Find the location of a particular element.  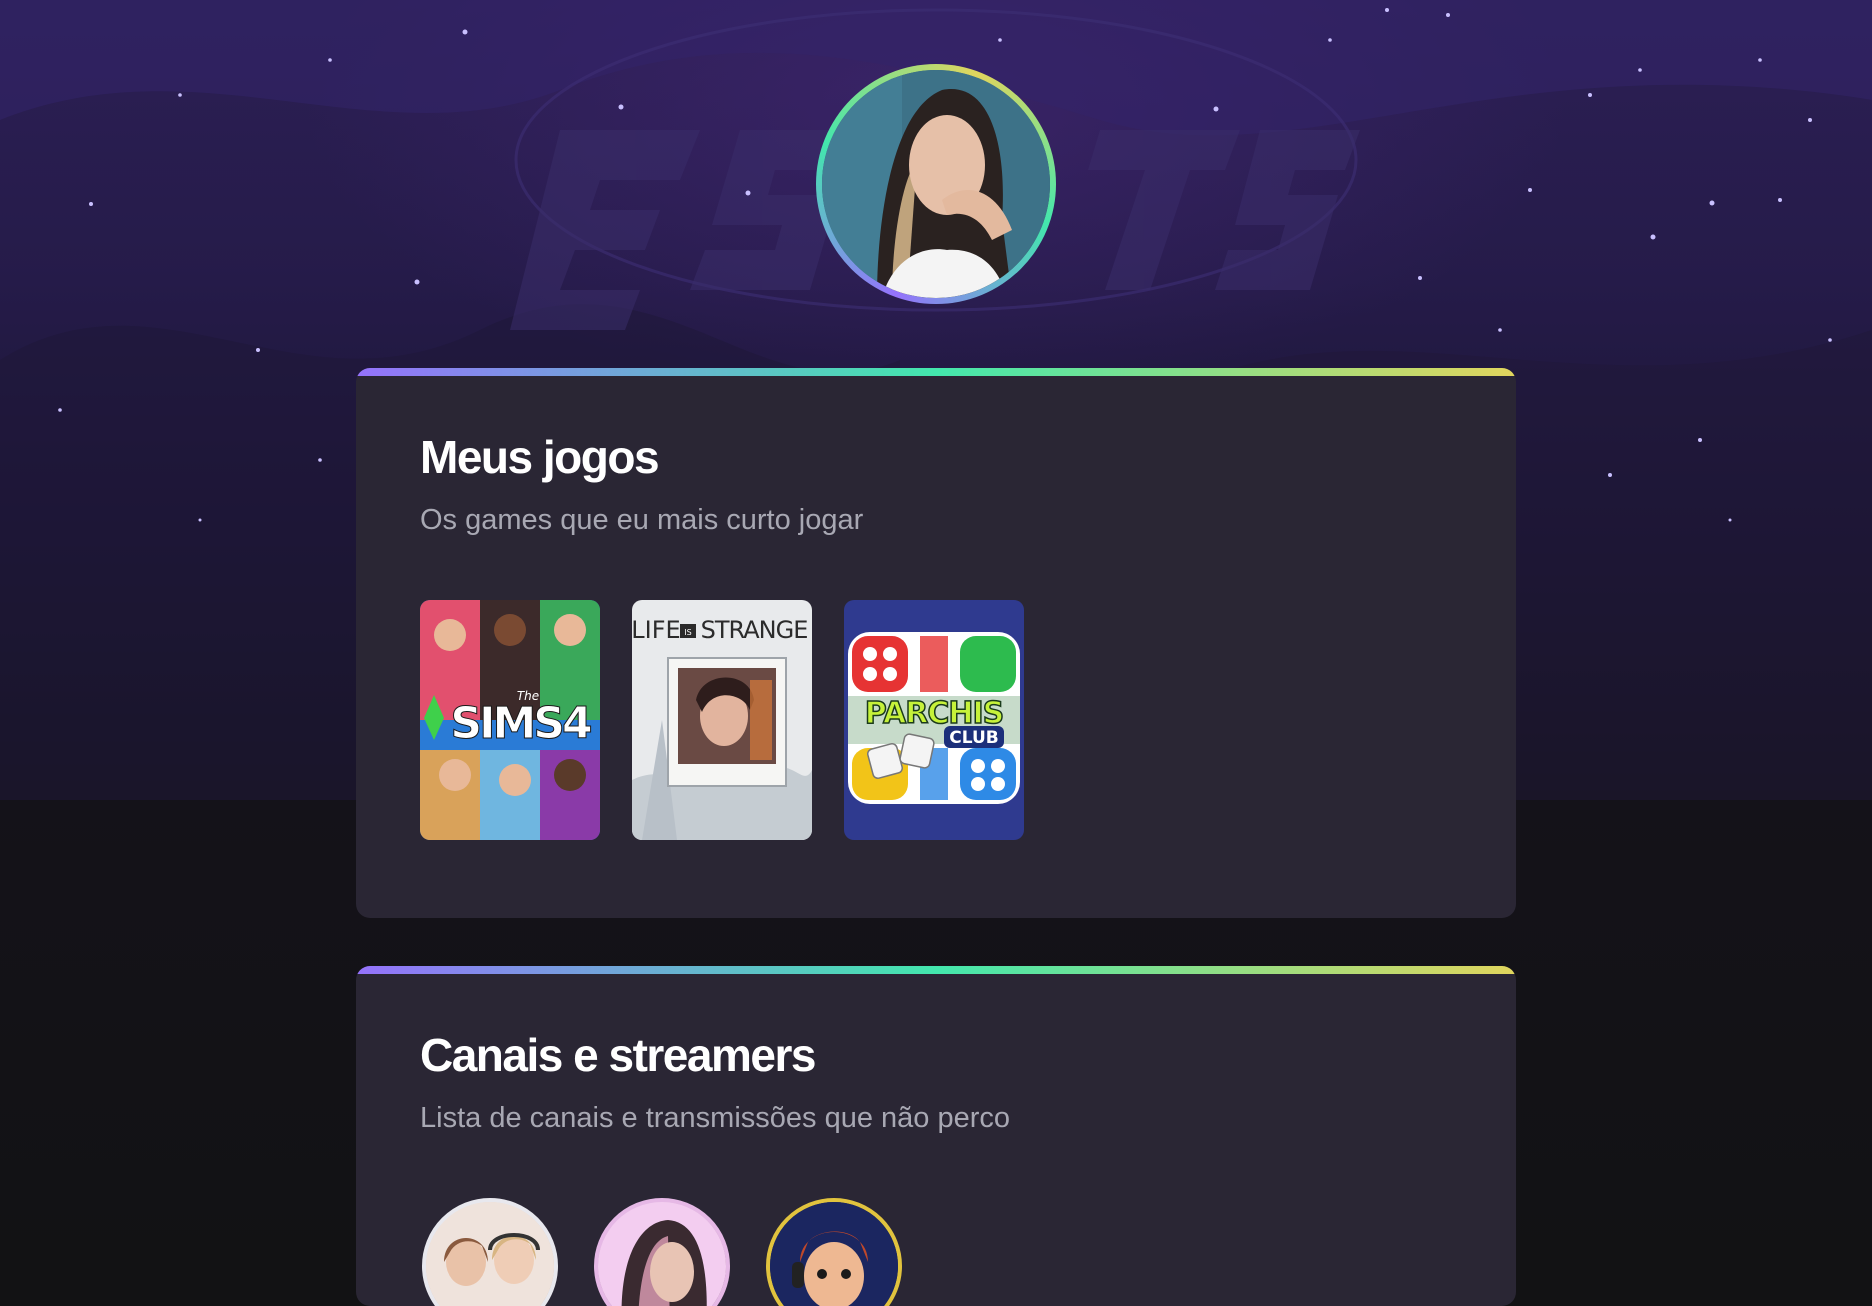

parchis-club-cover-art: PARCHIS CLUB is located at coordinates (934, 720).